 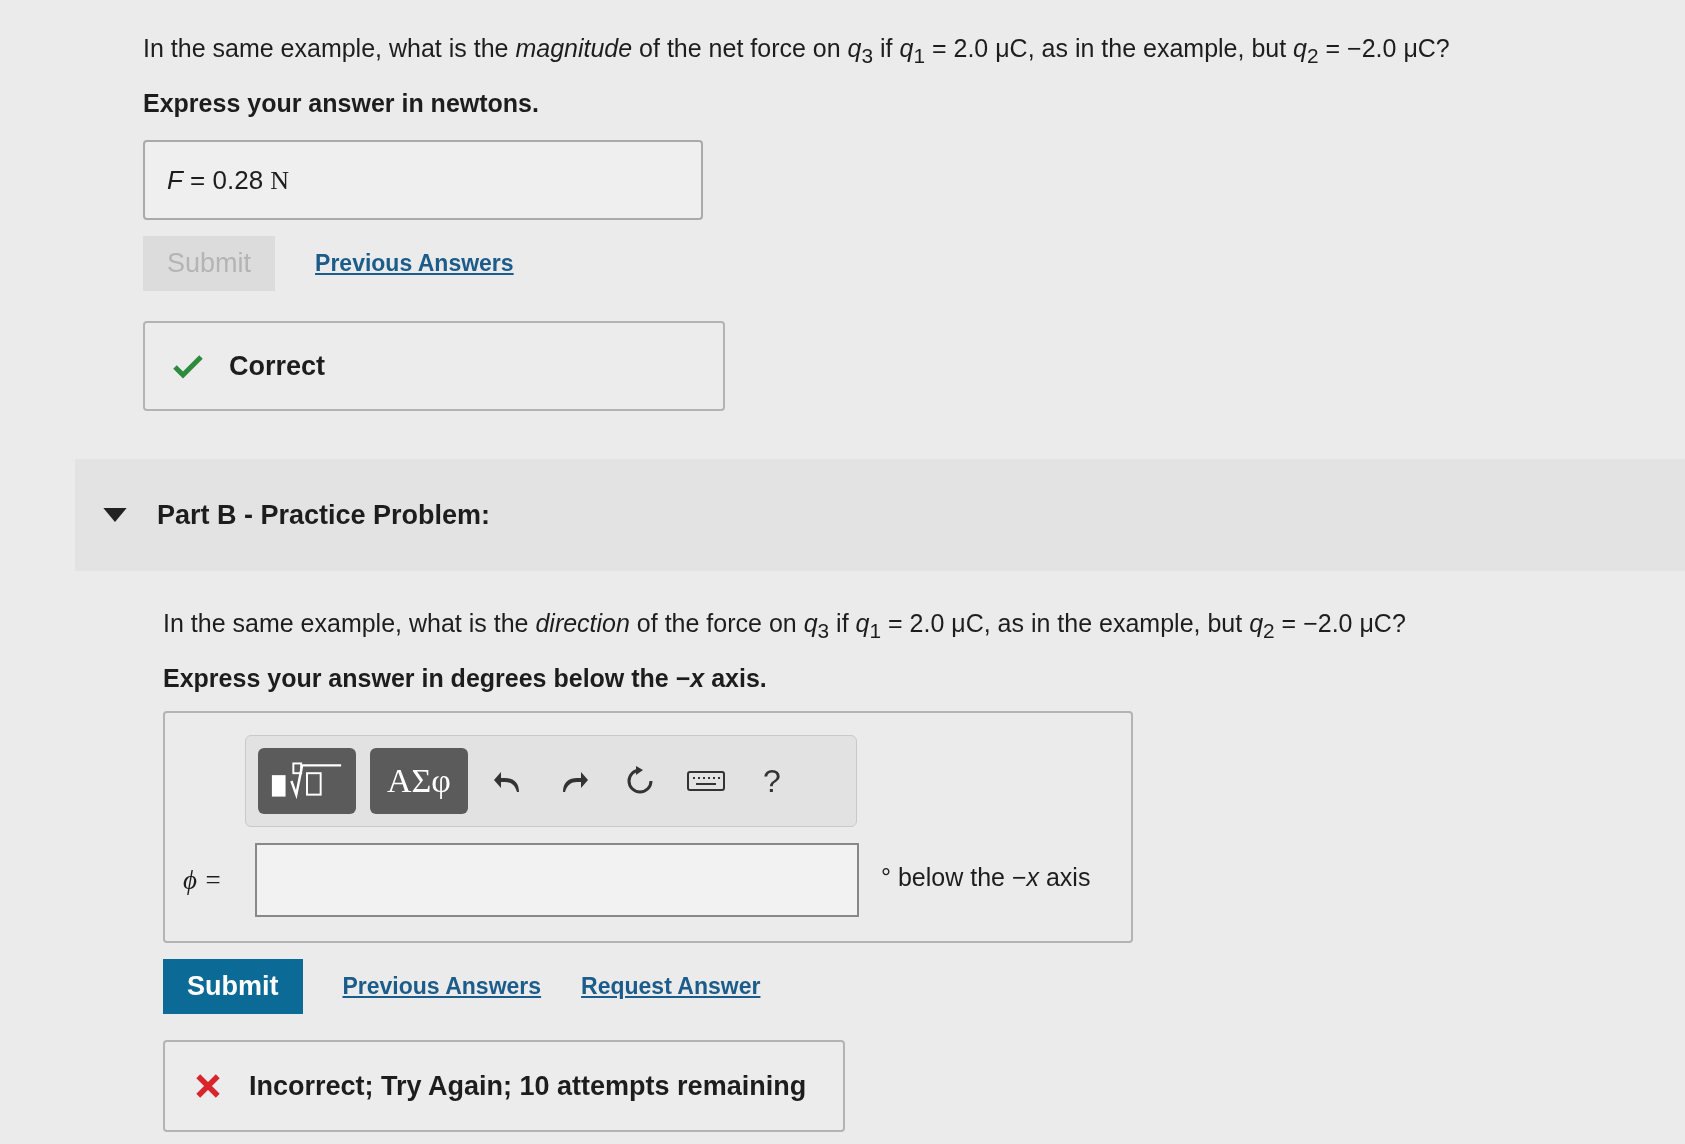 I want to click on field-label: ϕ =, so click(x=203, y=880).